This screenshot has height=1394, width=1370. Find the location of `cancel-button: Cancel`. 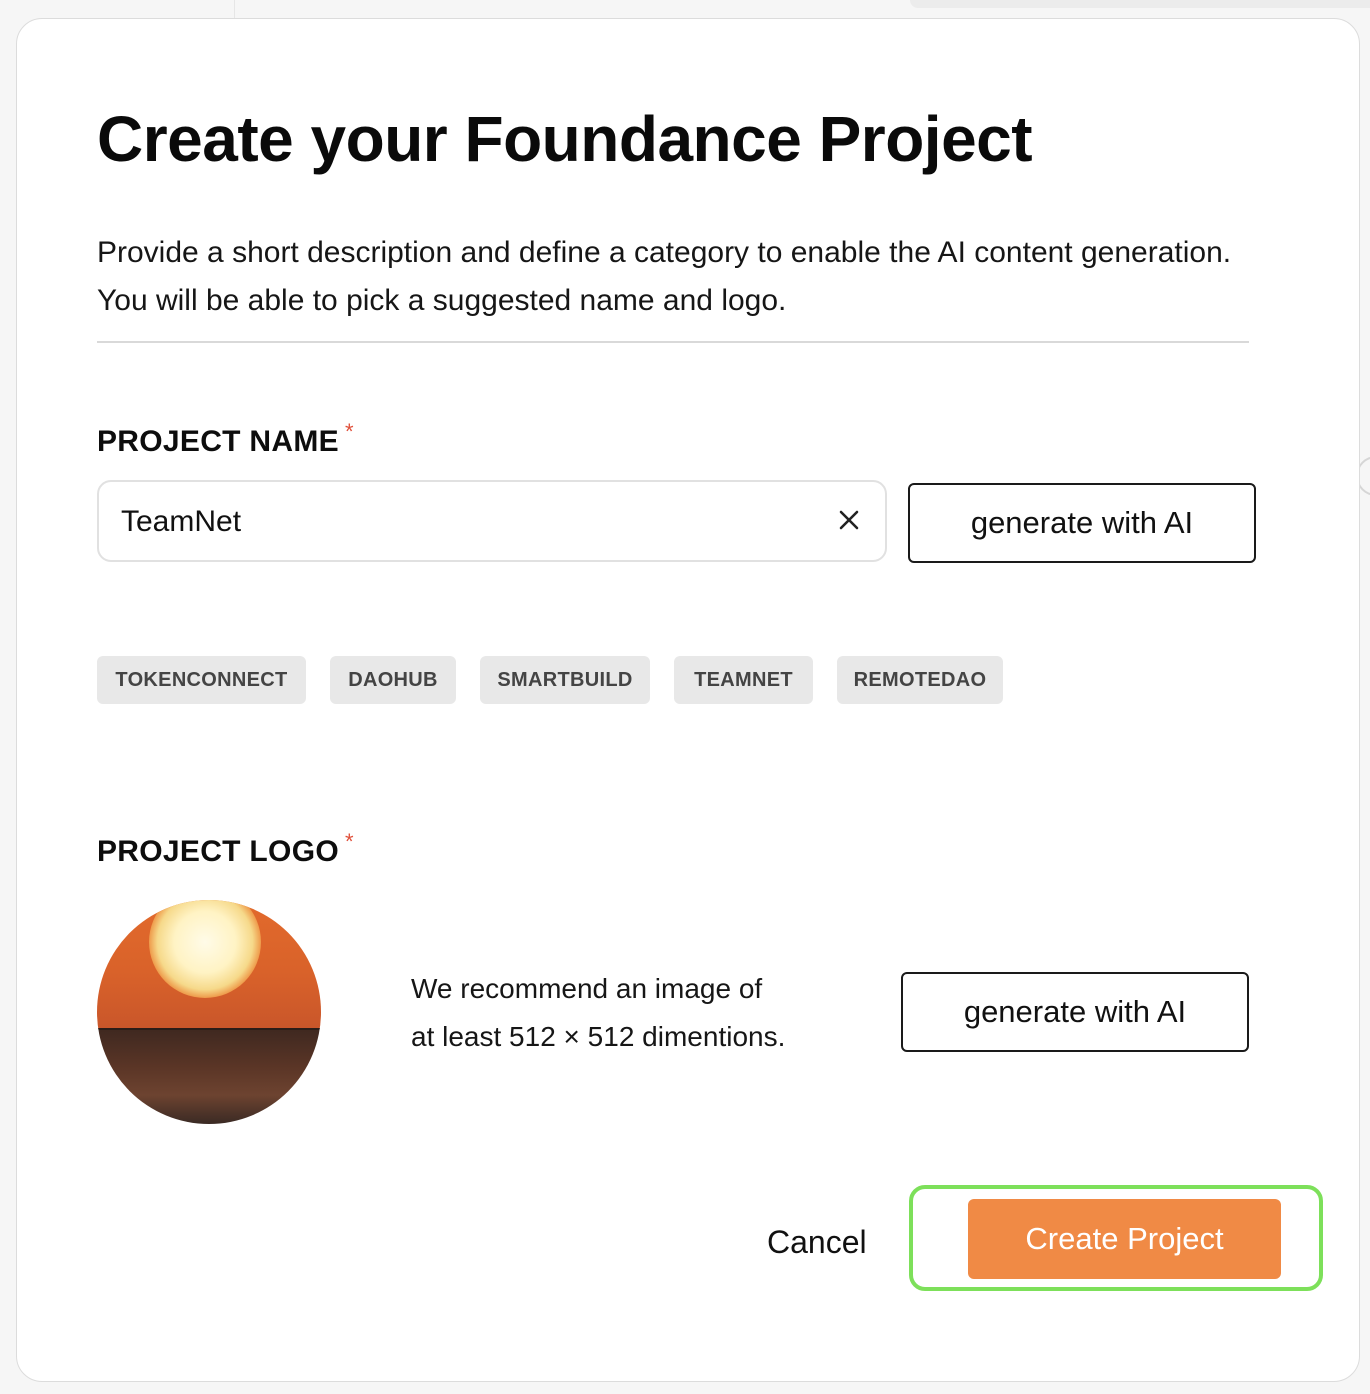

cancel-button: Cancel is located at coordinates (821, 1242).